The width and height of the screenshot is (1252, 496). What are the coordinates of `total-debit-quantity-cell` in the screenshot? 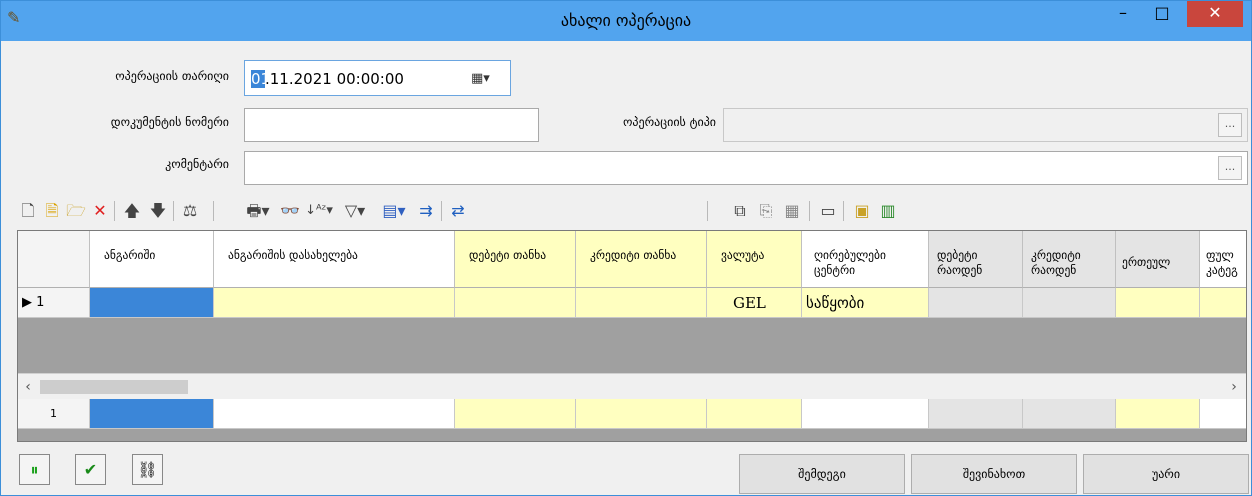 It's located at (976, 414).